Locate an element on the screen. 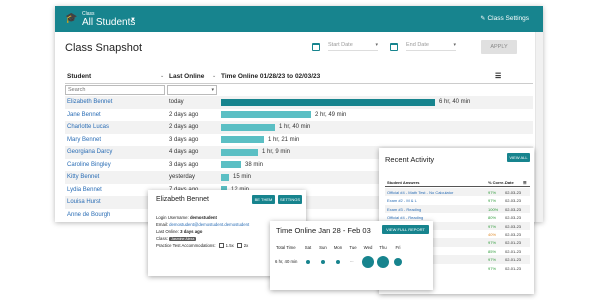  student-name-link: Elizabeth Bennet is located at coordinates (89, 102).